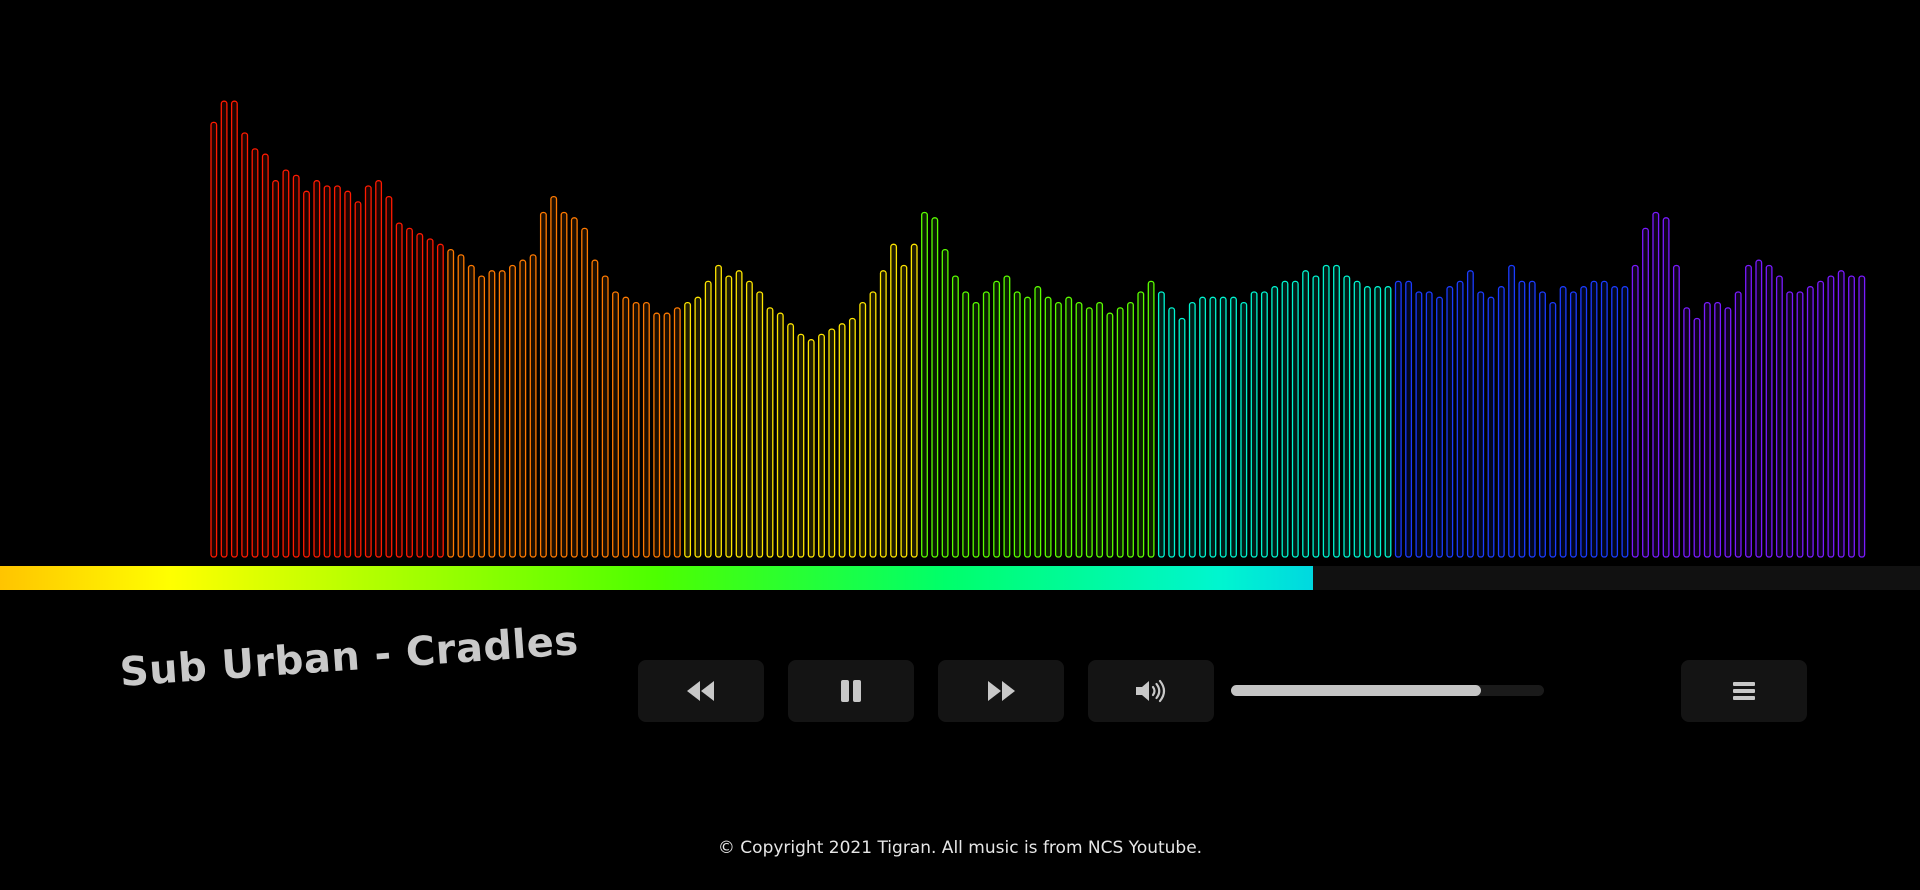  I want to click on fast-forward-button, so click(1001, 691).